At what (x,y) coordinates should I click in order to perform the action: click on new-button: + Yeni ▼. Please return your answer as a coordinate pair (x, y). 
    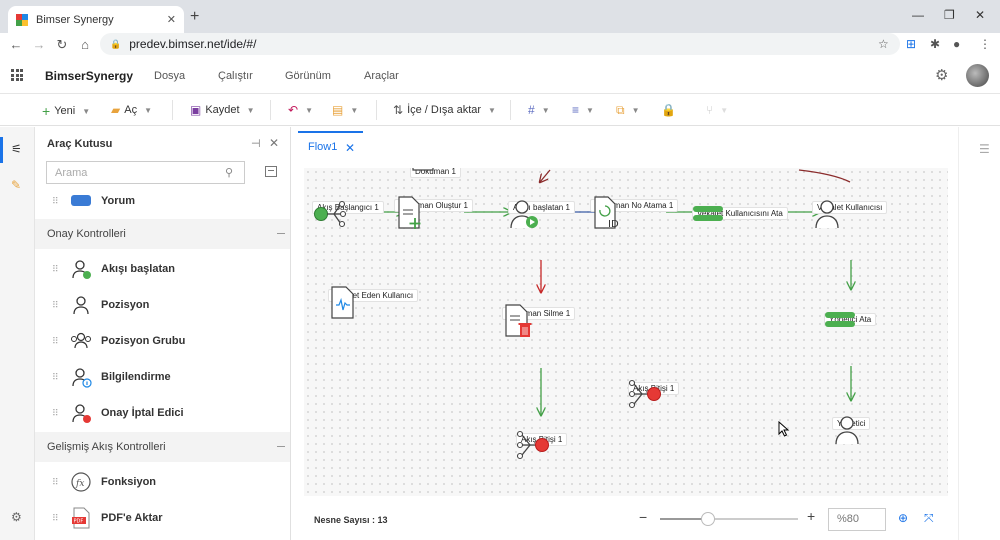
    Looking at the image, I should click on (66, 111).